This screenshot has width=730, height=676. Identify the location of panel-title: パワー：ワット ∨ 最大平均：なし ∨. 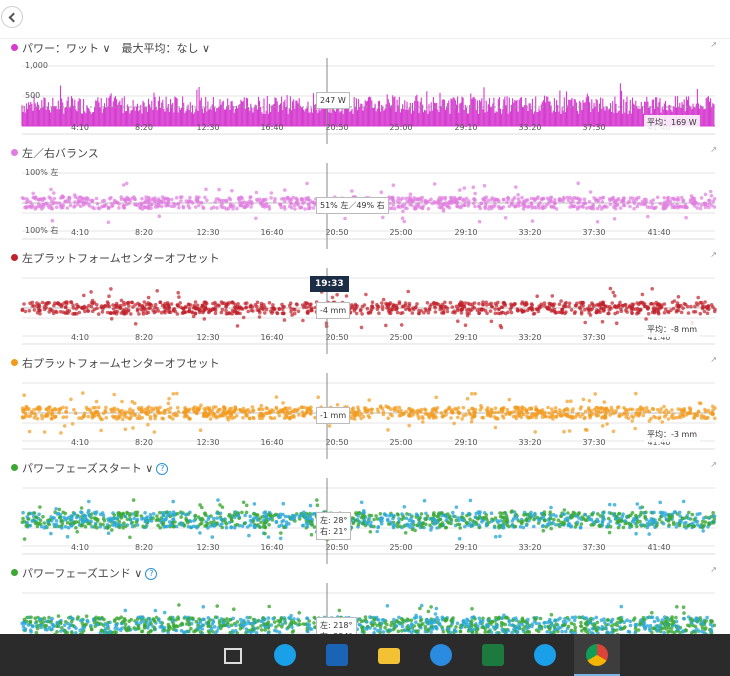
(110, 48).